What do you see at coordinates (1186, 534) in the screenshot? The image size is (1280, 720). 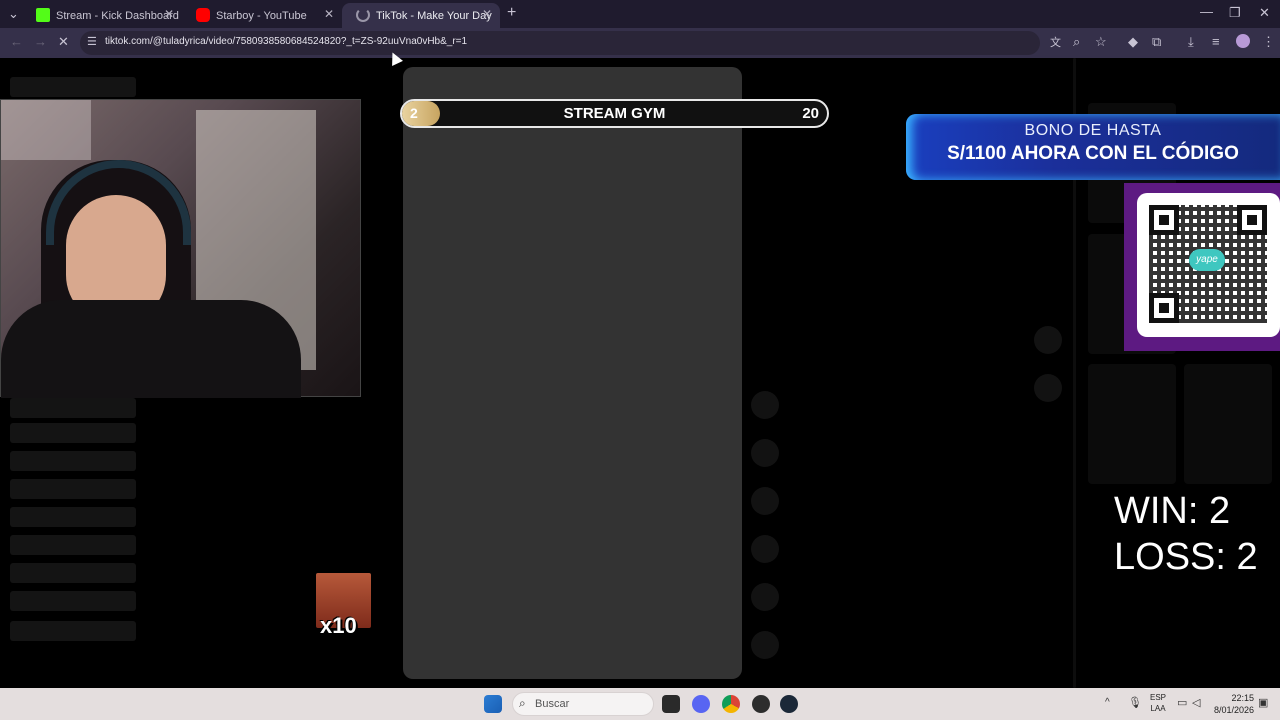 I see `win-loss-counter: WIN: 2 LOSS: 2` at bounding box center [1186, 534].